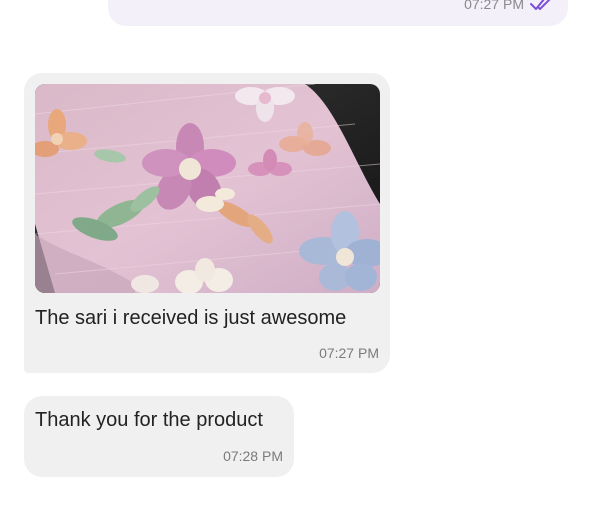 Image resolution: width=600 pixels, height=509 pixels. Describe the element at coordinates (540, 5) in the screenshot. I see `double-check-icon` at that location.